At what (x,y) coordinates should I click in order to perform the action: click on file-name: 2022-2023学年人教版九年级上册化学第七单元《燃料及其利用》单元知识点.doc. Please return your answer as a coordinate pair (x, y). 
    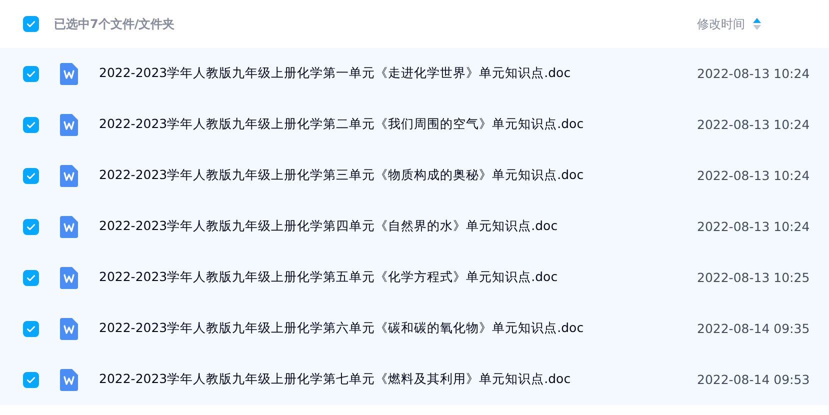
    Looking at the image, I should click on (398, 379).